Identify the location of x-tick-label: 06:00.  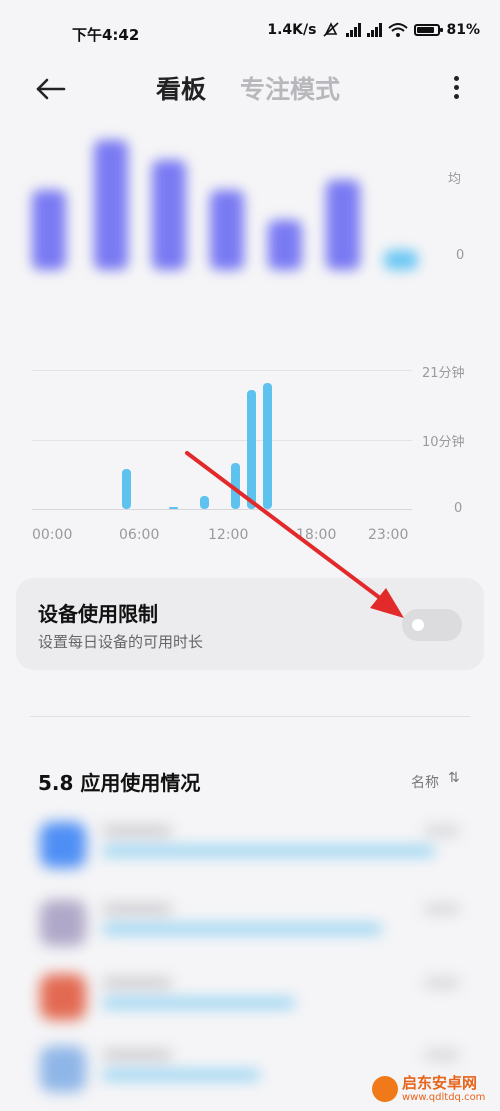
(139, 535).